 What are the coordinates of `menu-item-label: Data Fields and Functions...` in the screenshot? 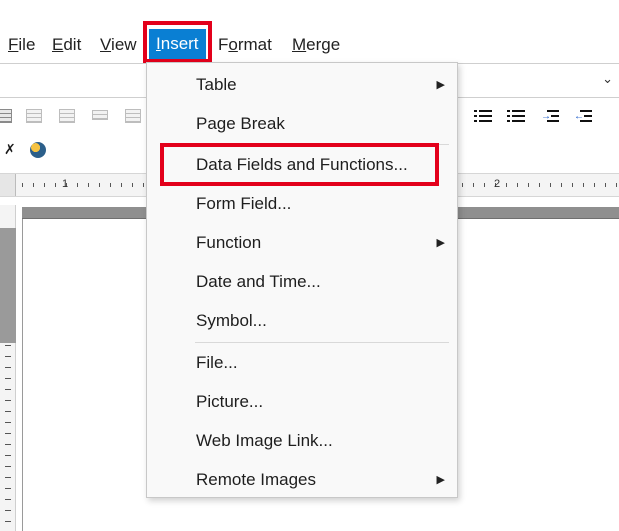 It's located at (302, 164).